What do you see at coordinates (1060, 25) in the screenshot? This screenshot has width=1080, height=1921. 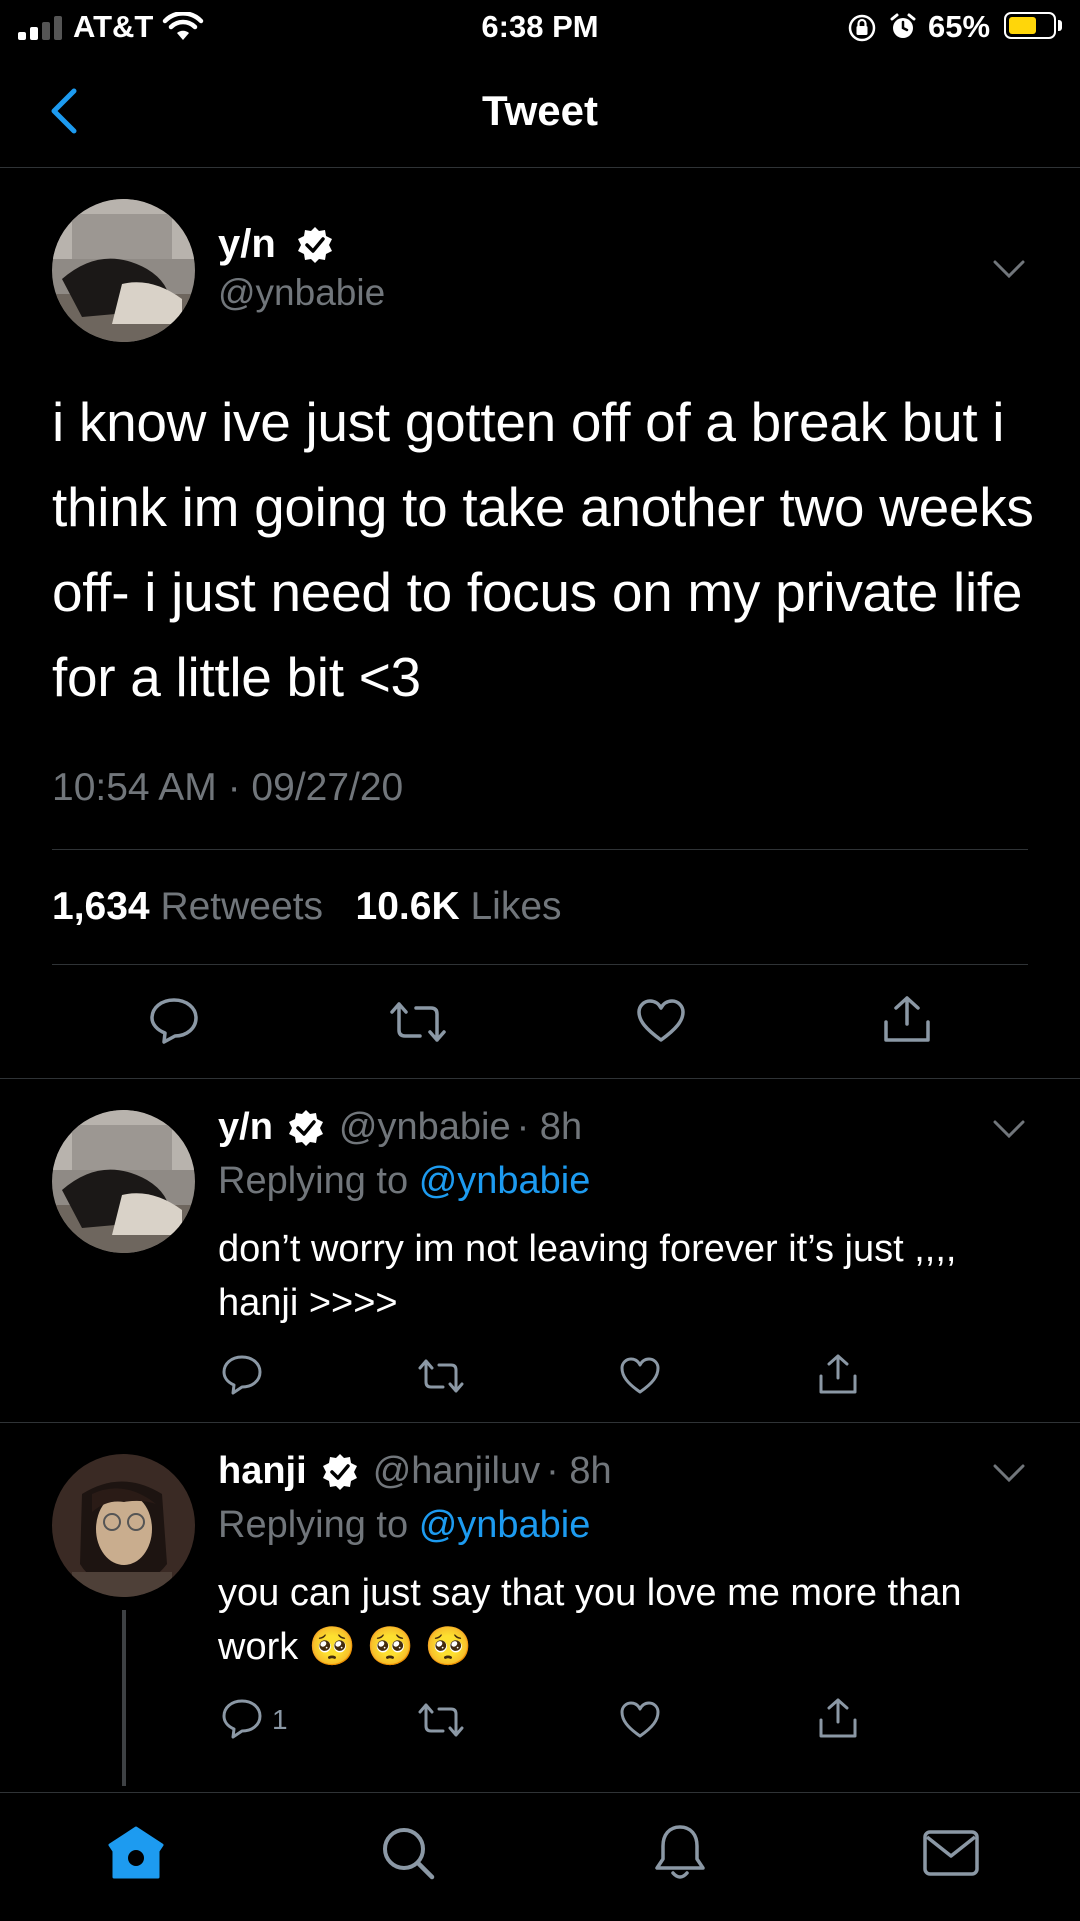 I see `battery-nub` at bounding box center [1060, 25].